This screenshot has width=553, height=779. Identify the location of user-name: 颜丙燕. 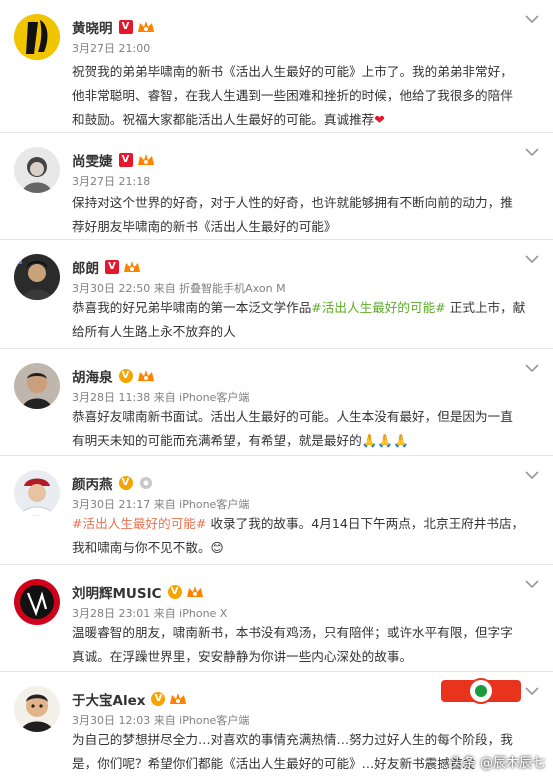
(92, 483).